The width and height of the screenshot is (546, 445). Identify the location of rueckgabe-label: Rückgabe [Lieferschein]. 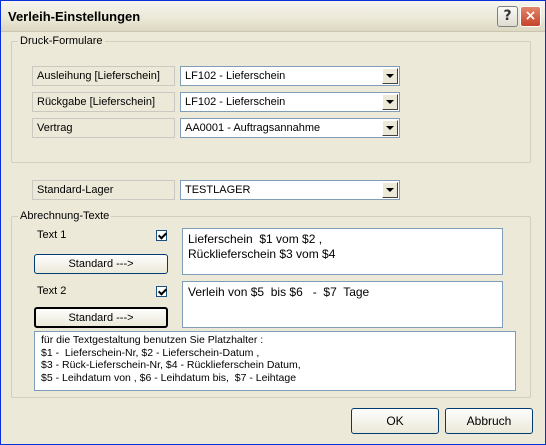
(103, 102).